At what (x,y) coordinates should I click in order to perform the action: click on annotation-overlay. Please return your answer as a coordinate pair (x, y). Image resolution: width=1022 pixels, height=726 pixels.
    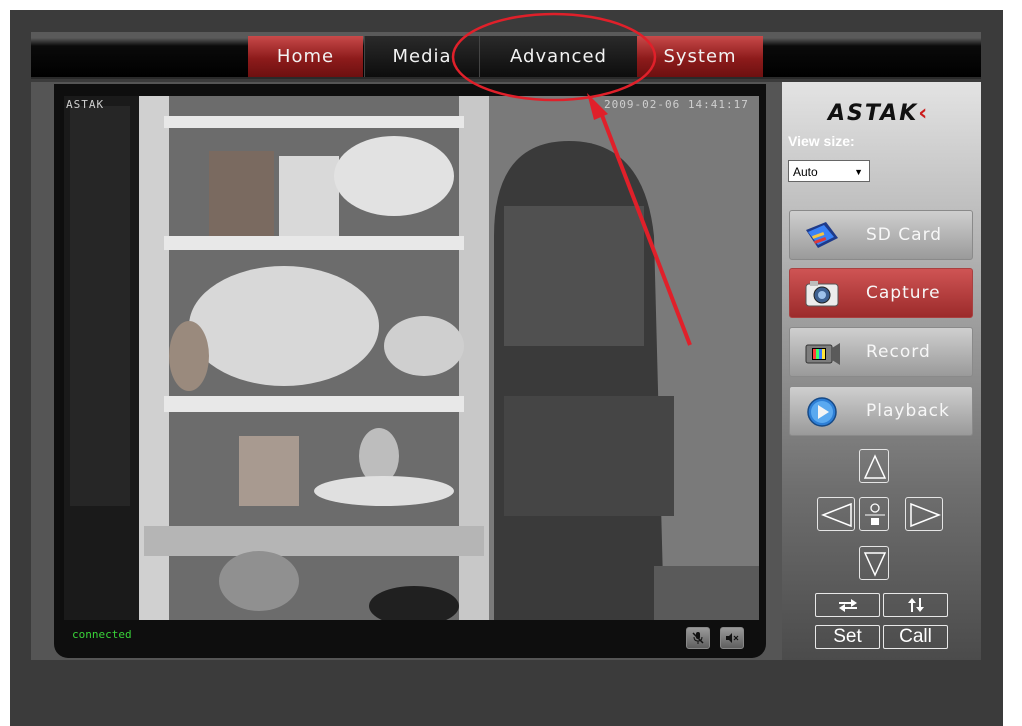
    Looking at the image, I should click on (571, 179).